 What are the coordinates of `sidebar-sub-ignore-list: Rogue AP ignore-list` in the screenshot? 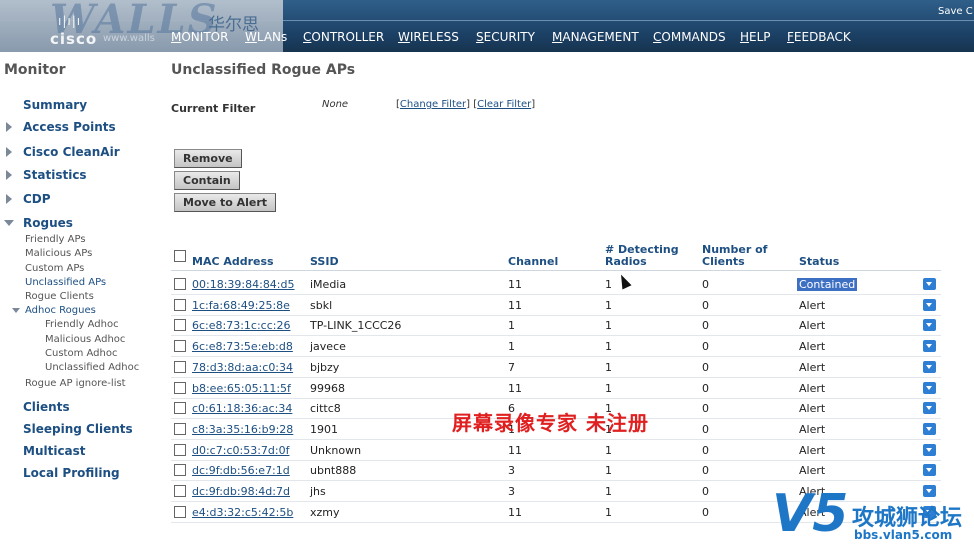 It's located at (75, 383).